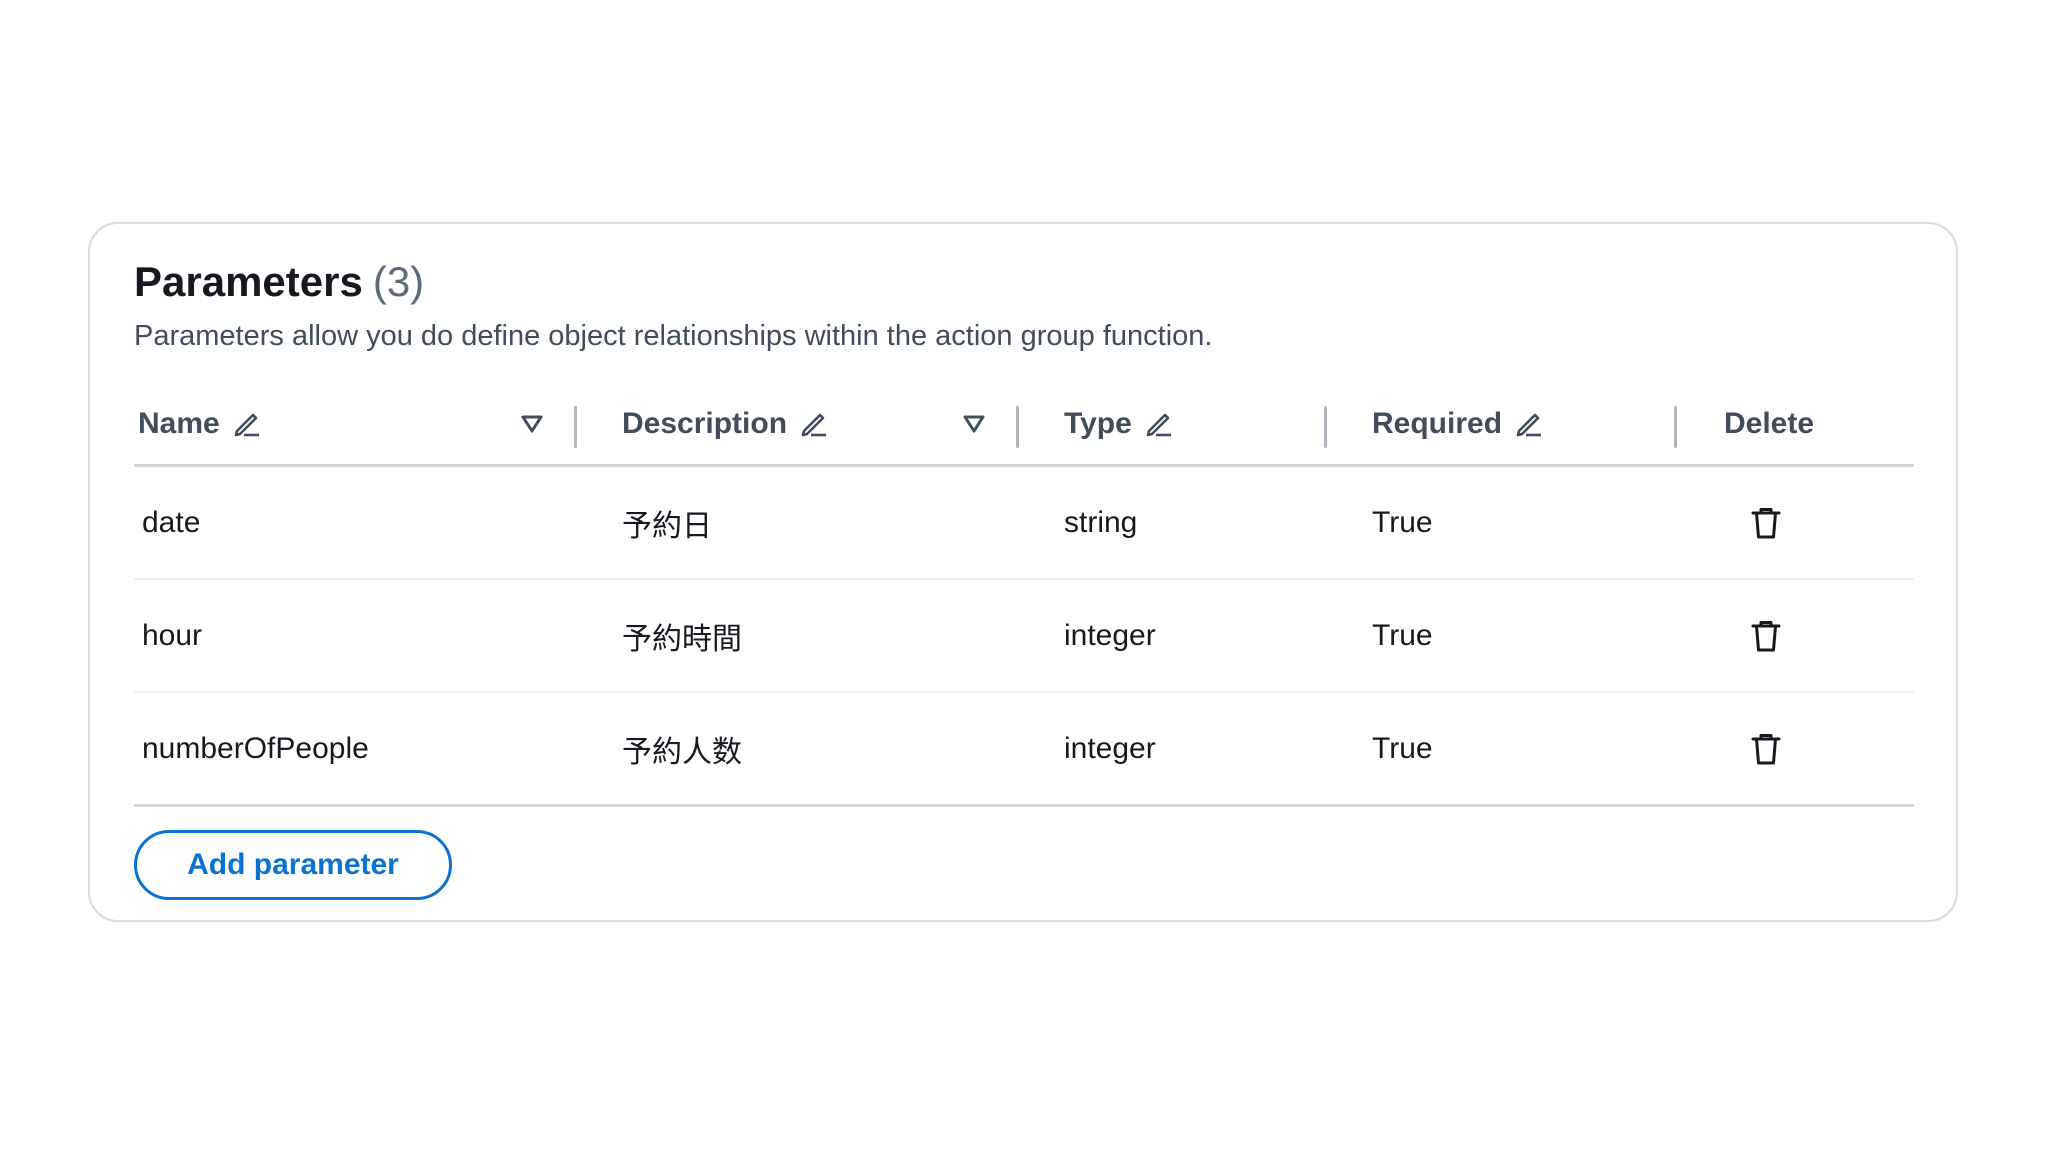 The width and height of the screenshot is (2048, 1152). What do you see at coordinates (1024, 425) in the screenshot?
I see `table-header: Name Description Type Required Delete` at bounding box center [1024, 425].